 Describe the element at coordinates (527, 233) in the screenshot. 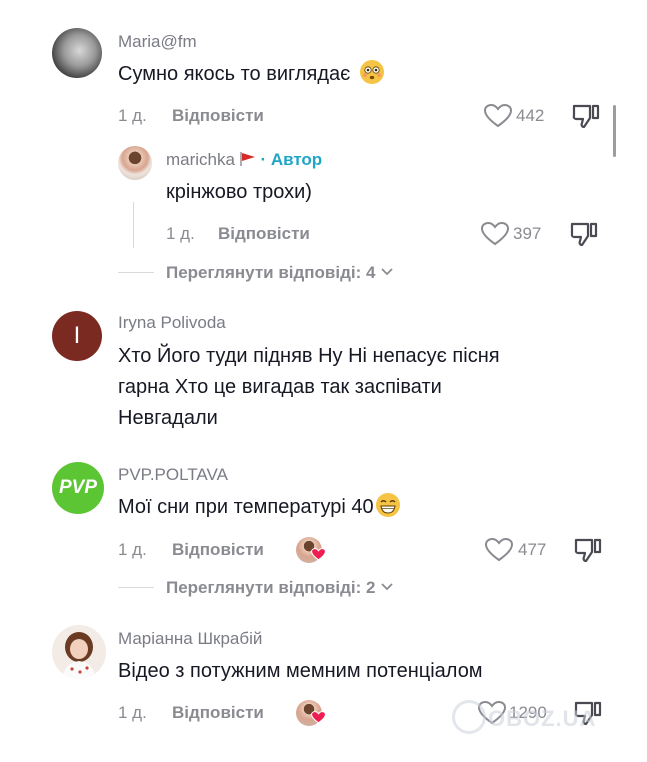

I see `like-count: 397` at that location.